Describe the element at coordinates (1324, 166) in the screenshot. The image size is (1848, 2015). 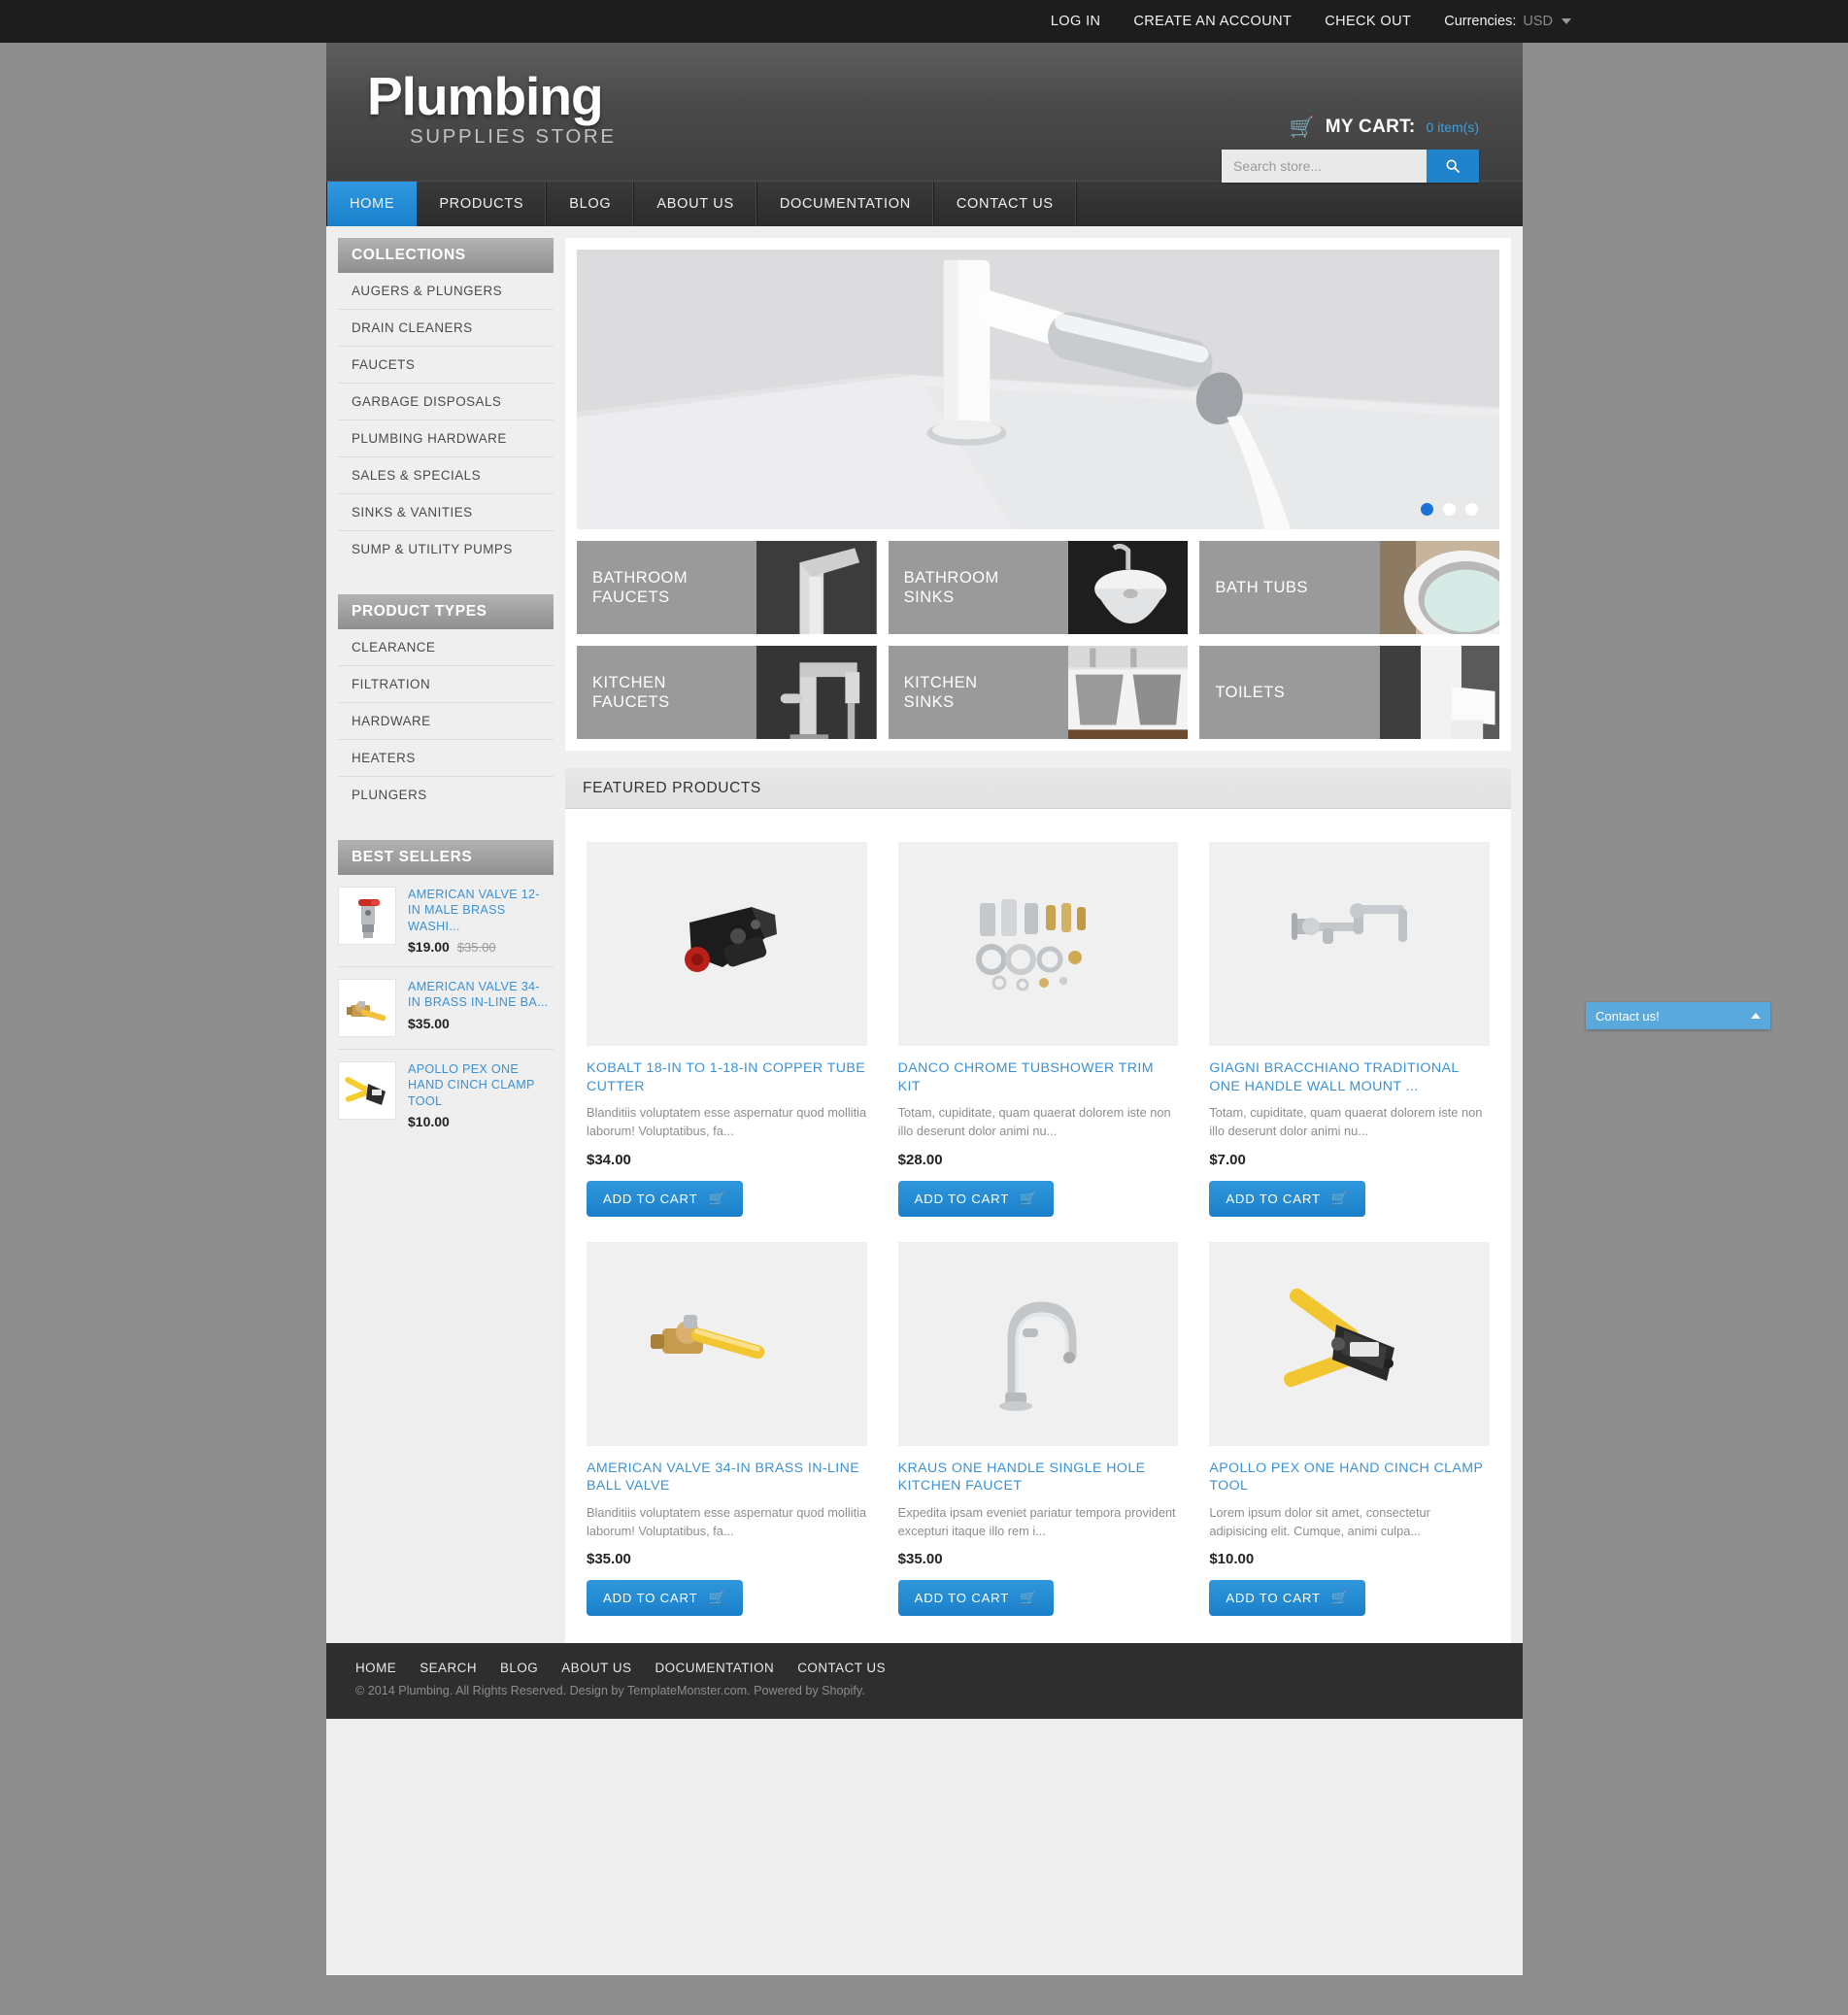
I see `search-input` at that location.